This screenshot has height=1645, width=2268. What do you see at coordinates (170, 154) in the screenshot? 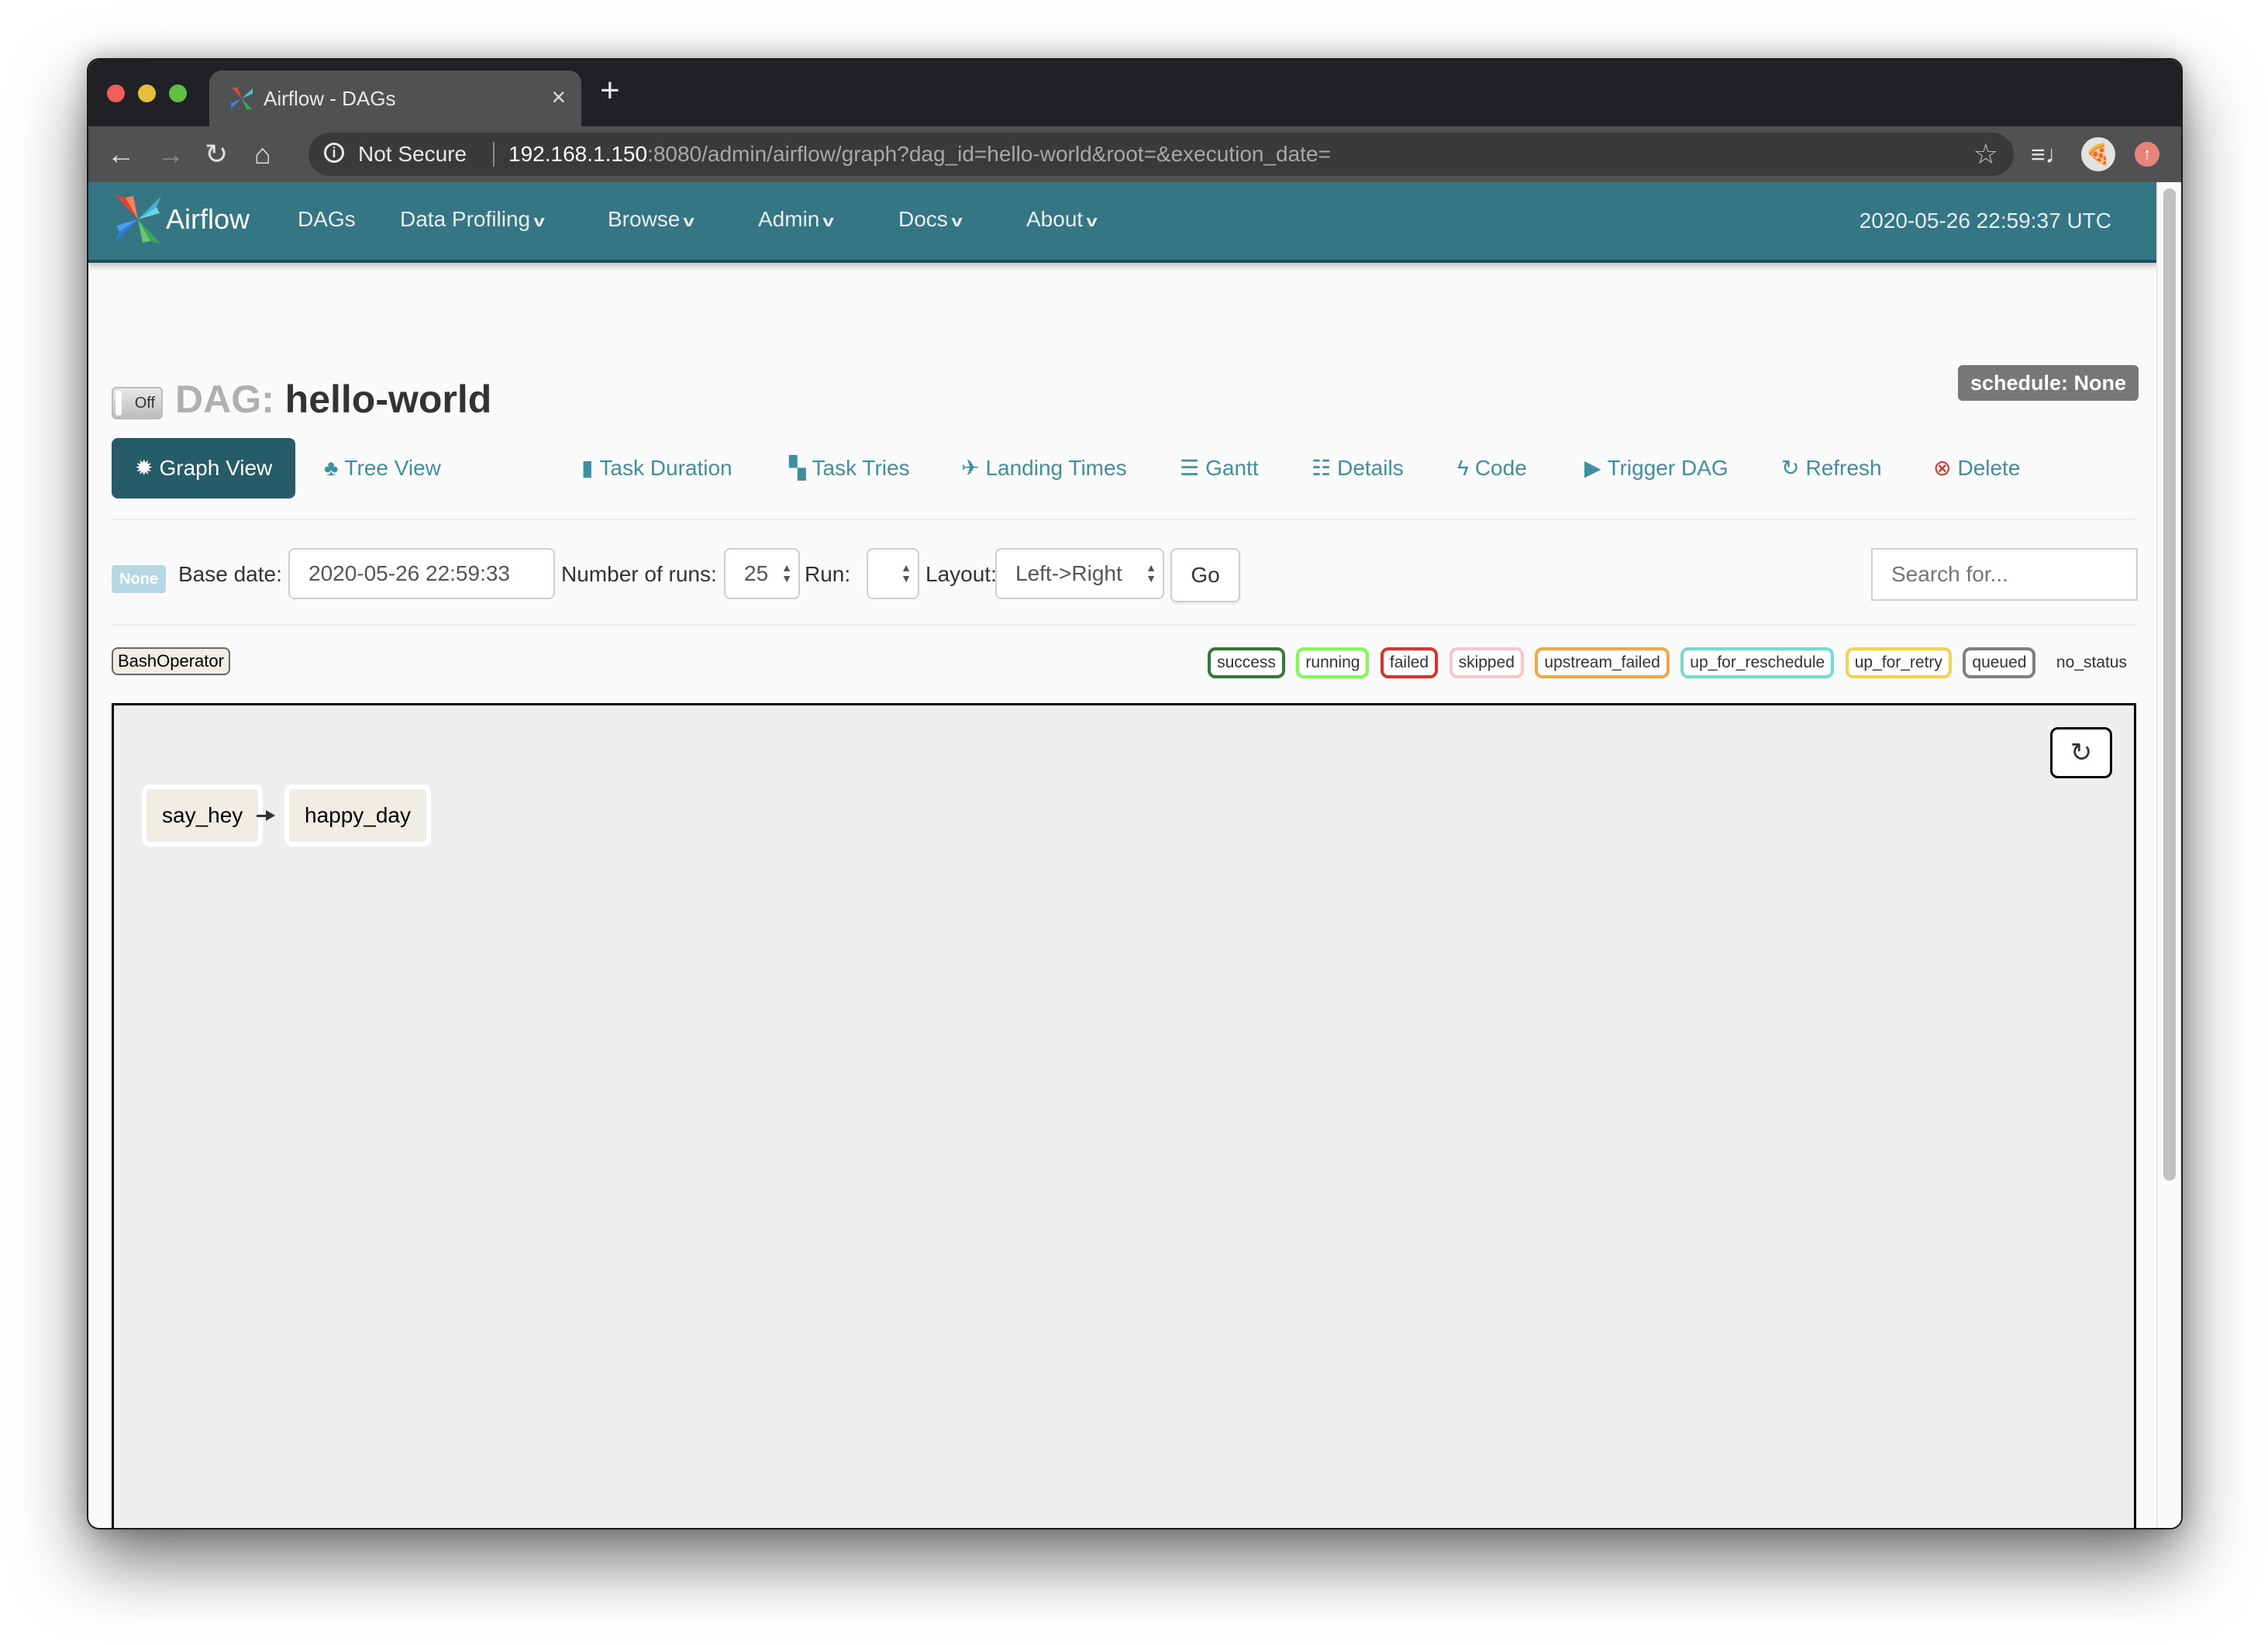
I see `forward-icon: →` at bounding box center [170, 154].